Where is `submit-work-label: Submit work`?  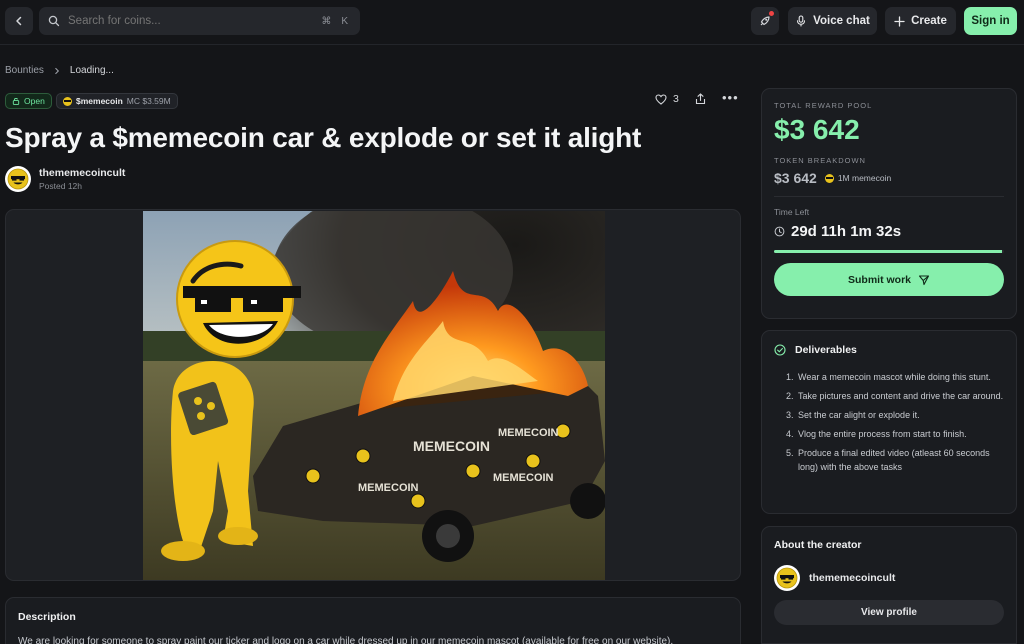
submit-work-label: Submit work is located at coordinates (879, 279).